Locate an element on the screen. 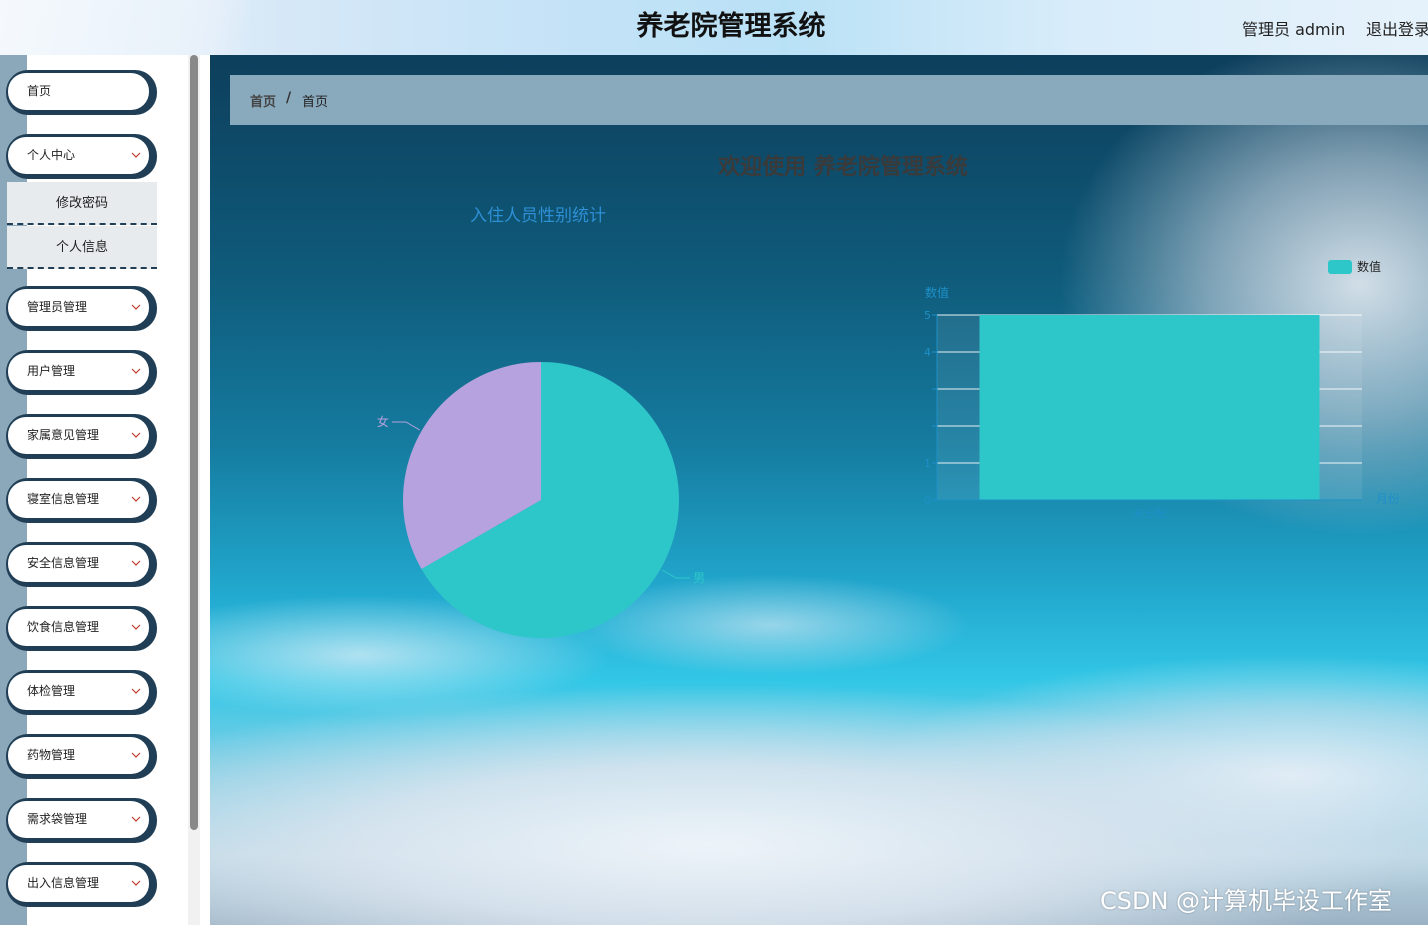 This screenshot has width=1428, height=925. top-header: 养老院管理系统 管理员 admin 退出登录 is located at coordinates (714, 27).